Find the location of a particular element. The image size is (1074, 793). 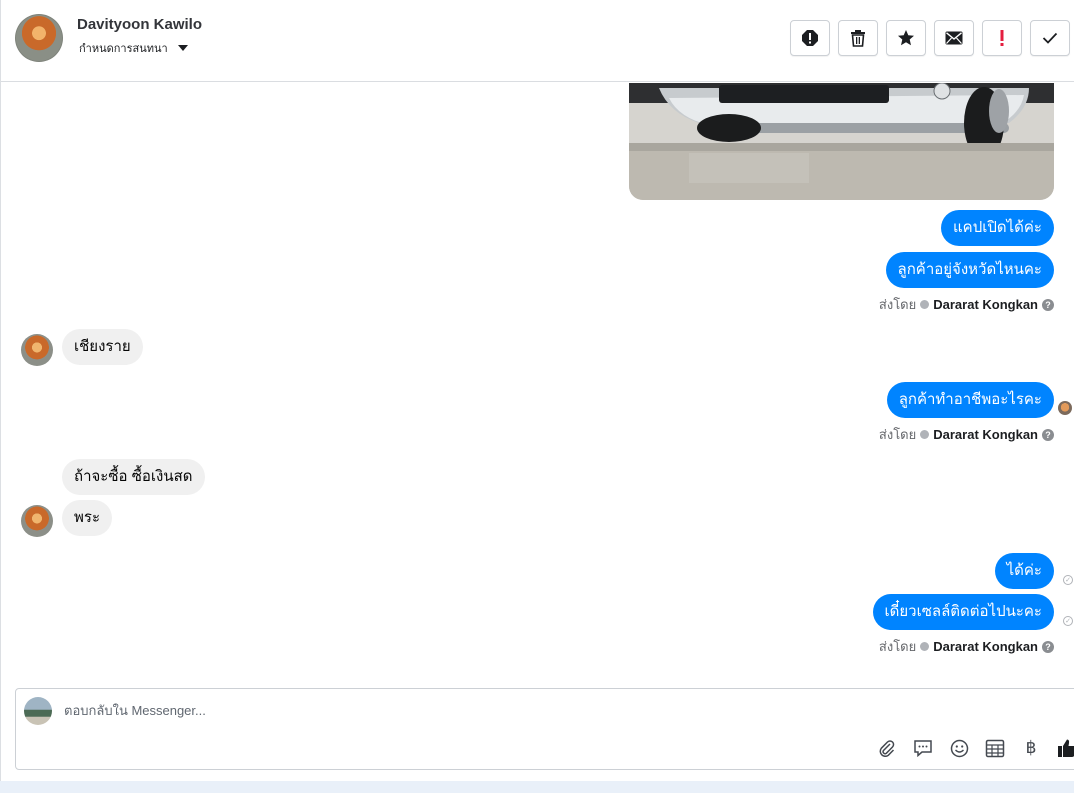

check-icon is located at coordinates (1050, 38).